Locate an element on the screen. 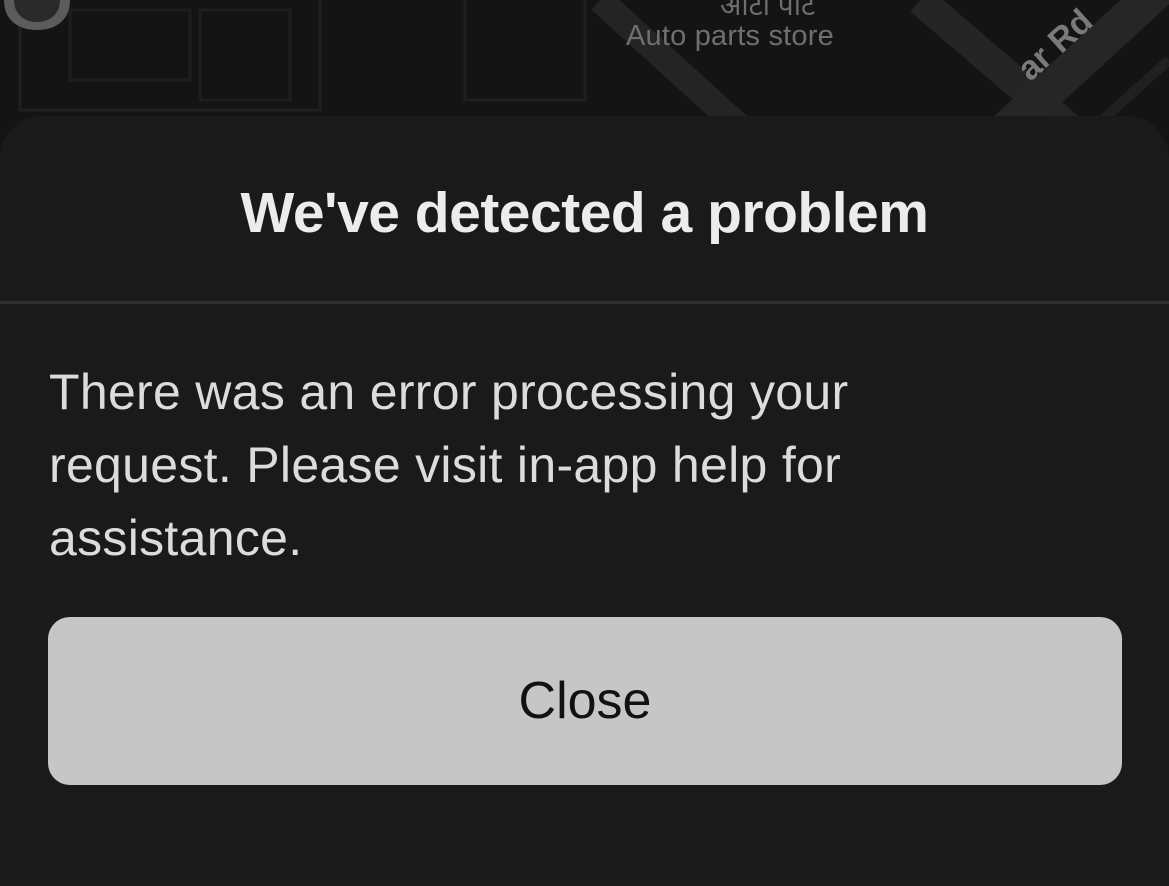  poi-label: Auto parts store is located at coordinates (730, 36).